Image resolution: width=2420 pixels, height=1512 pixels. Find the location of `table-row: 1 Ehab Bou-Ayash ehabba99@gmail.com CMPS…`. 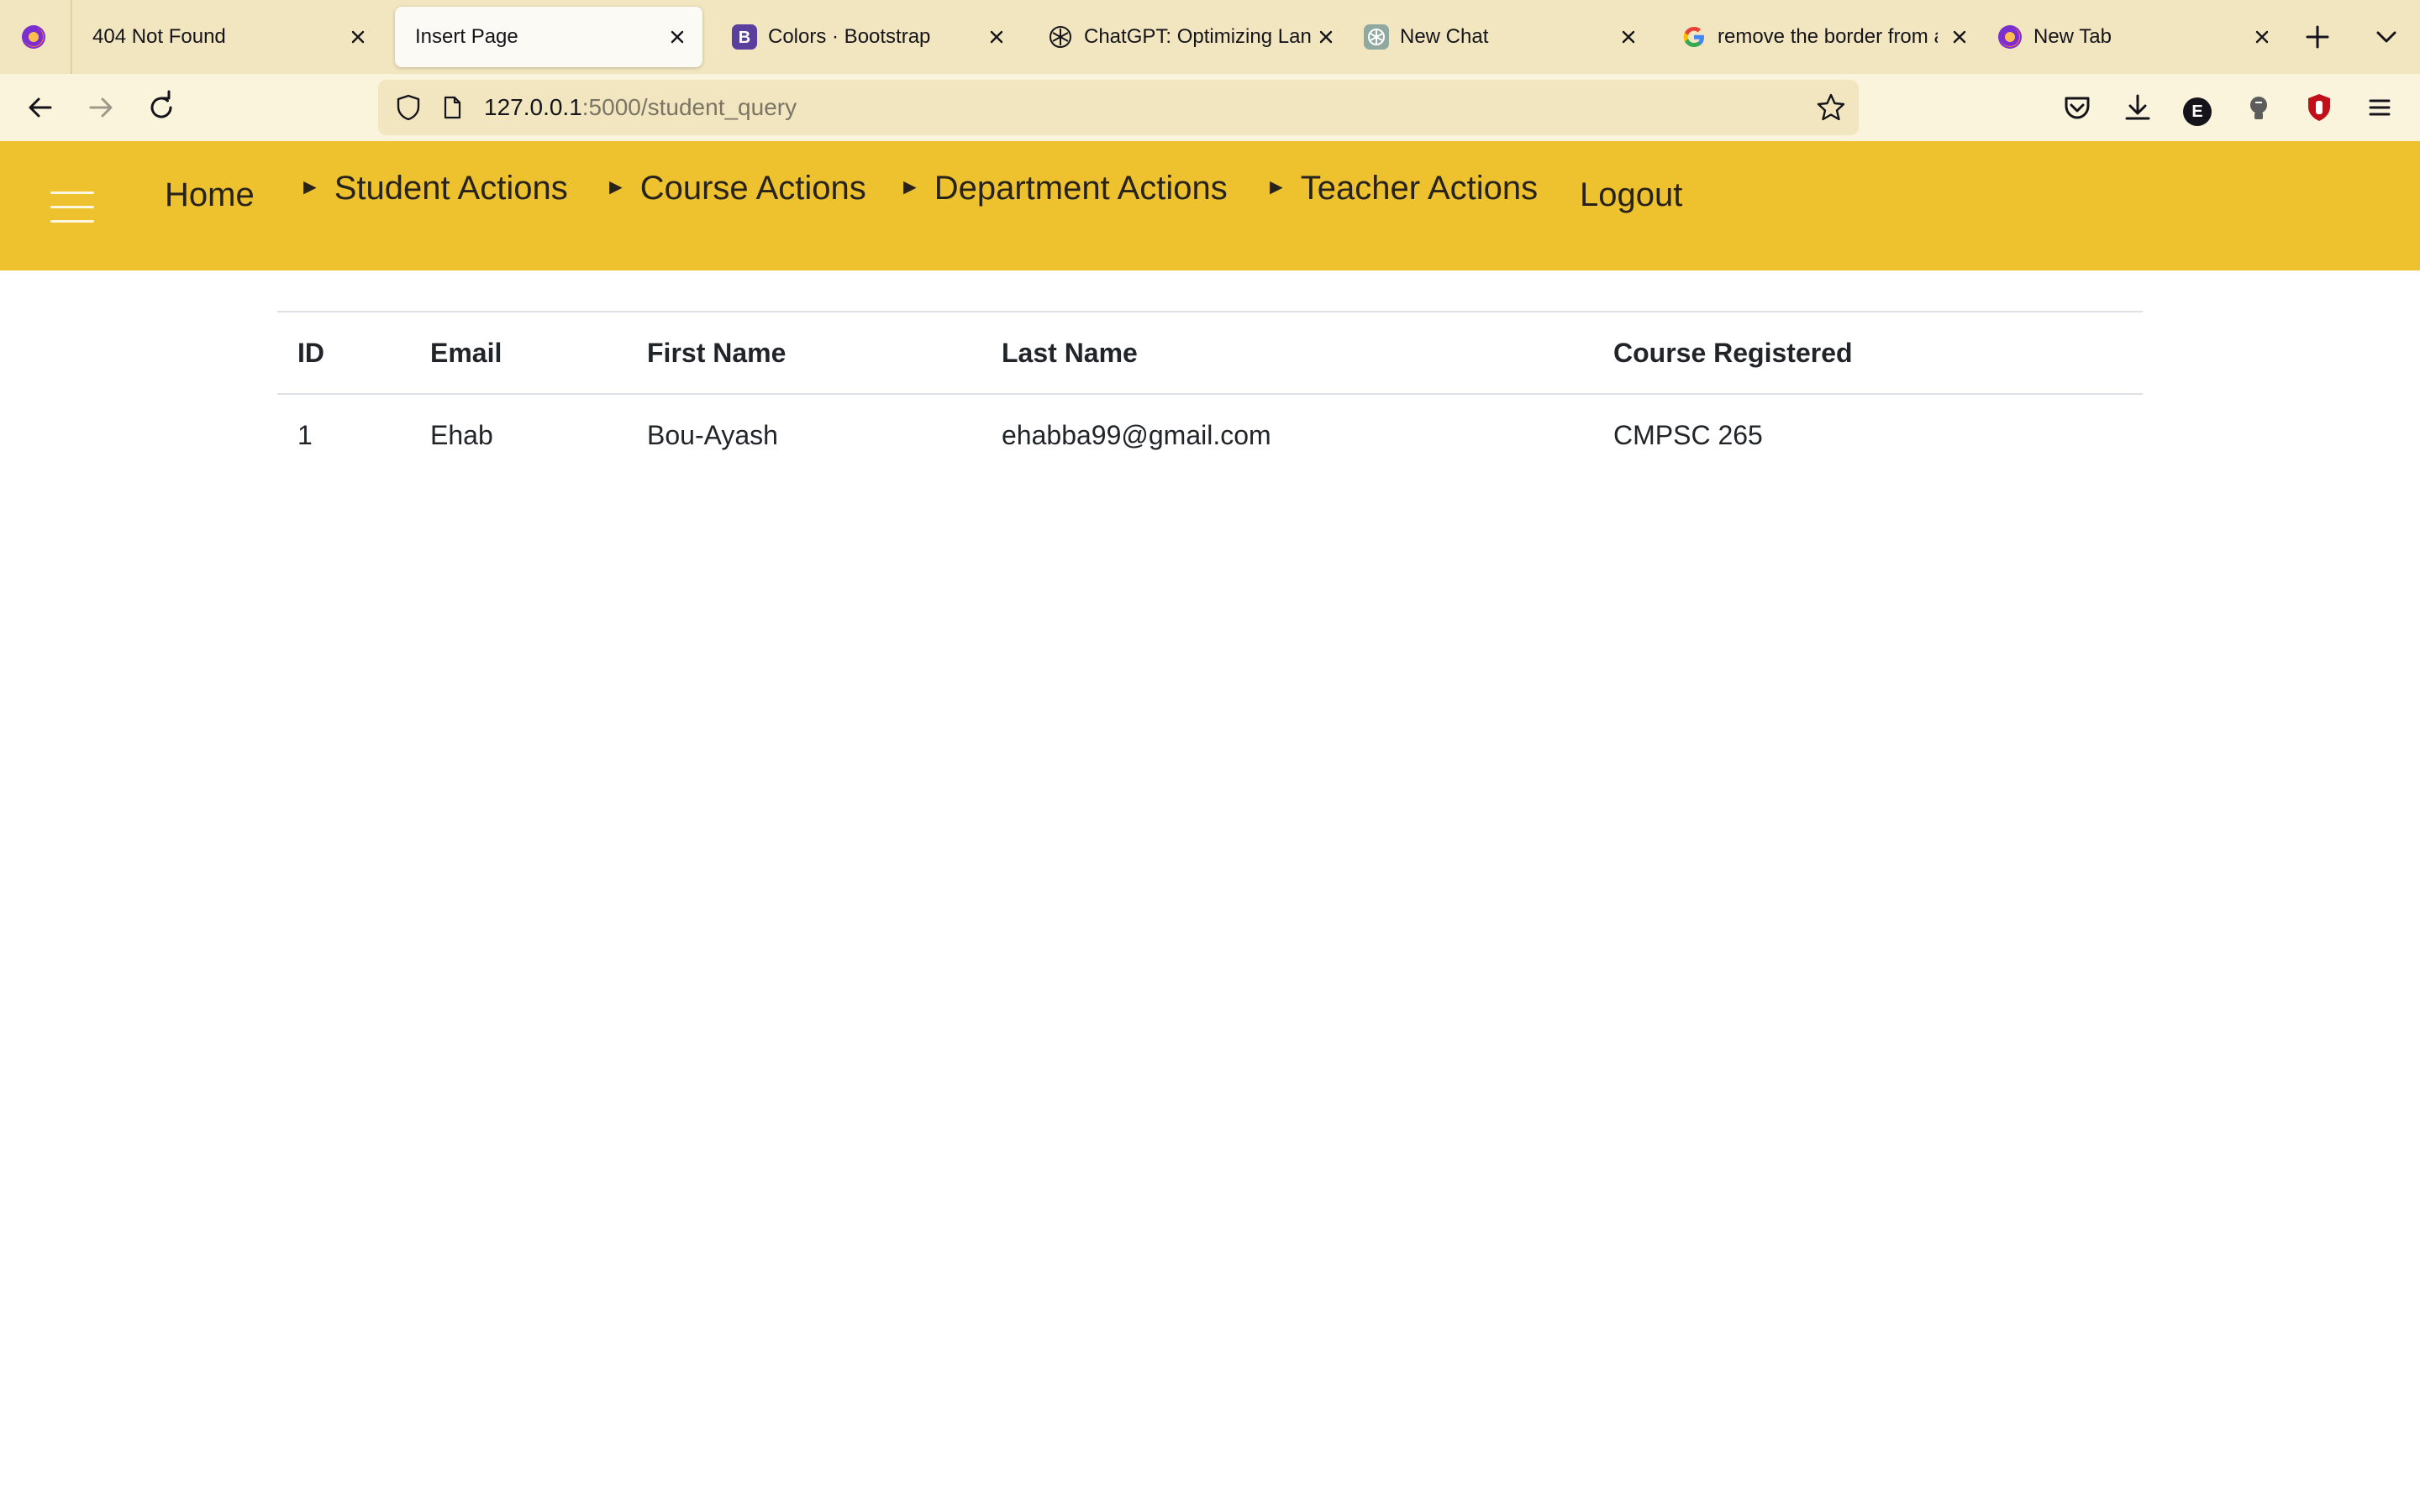

table-row: 1 Ehab Bou-Ayash ehabba99@gmail.com CMPS… is located at coordinates (1210, 435).